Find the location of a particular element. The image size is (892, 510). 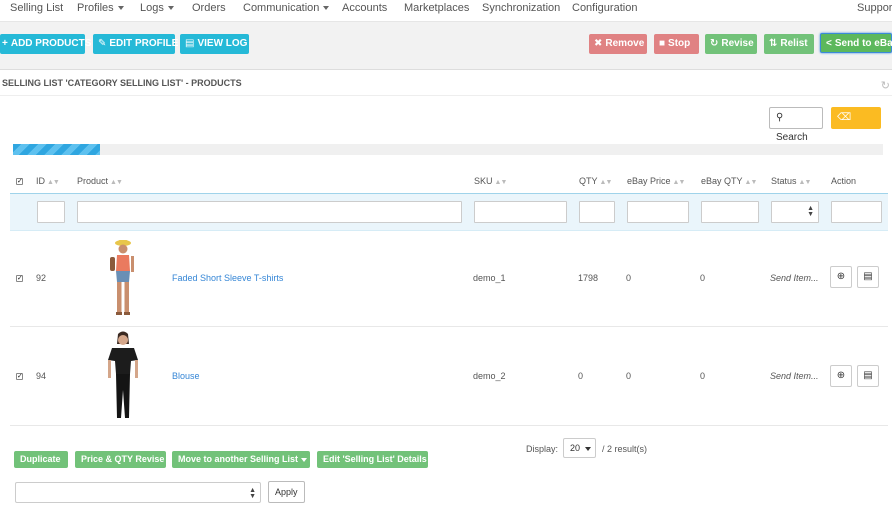

product-link: Faded Short Sleeve T-shirts is located at coordinates (227, 278).